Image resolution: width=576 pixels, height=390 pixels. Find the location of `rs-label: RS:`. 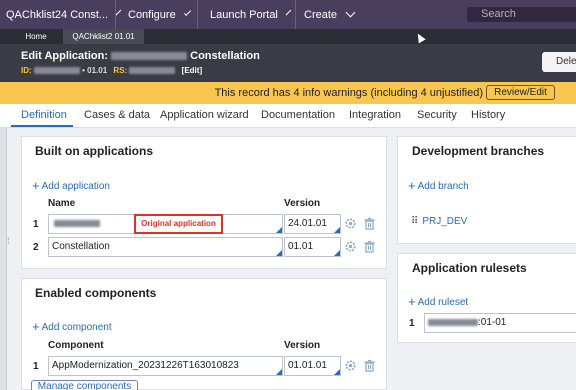

rs-label: RS: is located at coordinates (120, 70).